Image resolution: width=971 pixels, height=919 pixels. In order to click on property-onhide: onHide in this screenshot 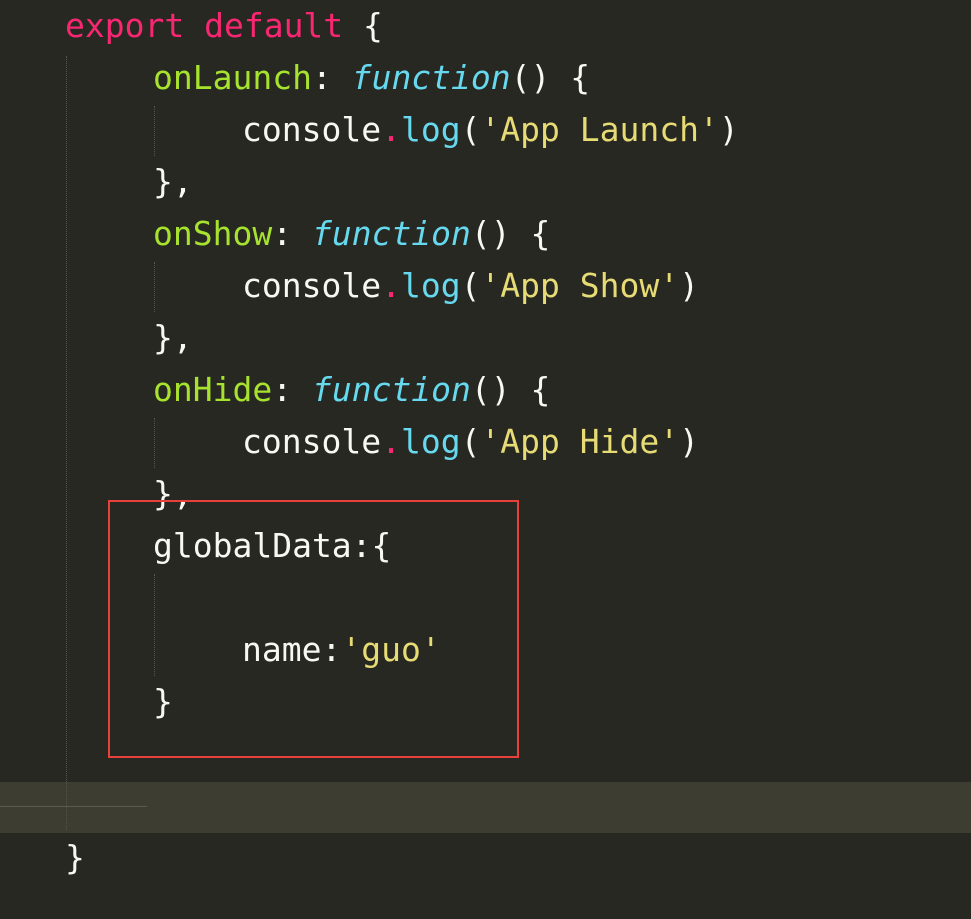, I will do `click(213, 389)`.